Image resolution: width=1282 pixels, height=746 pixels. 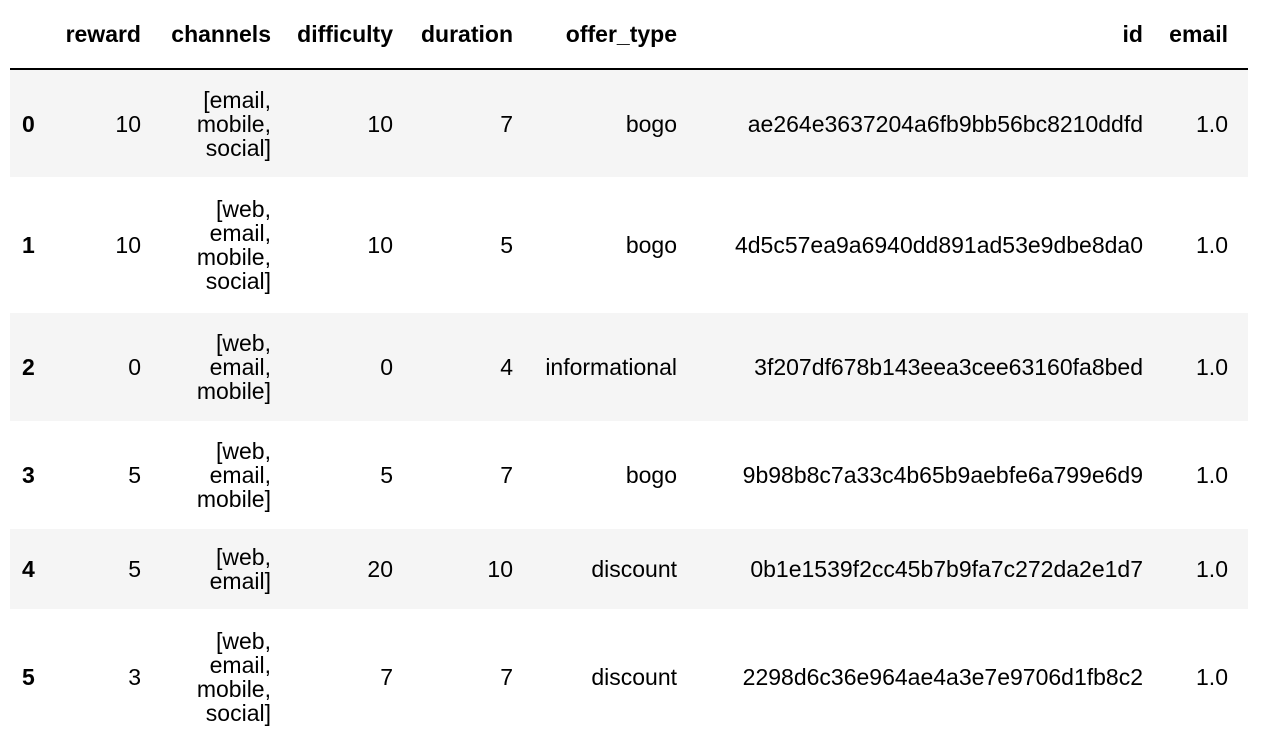 I want to click on row-index-cell: 1, so click(x=28, y=245).